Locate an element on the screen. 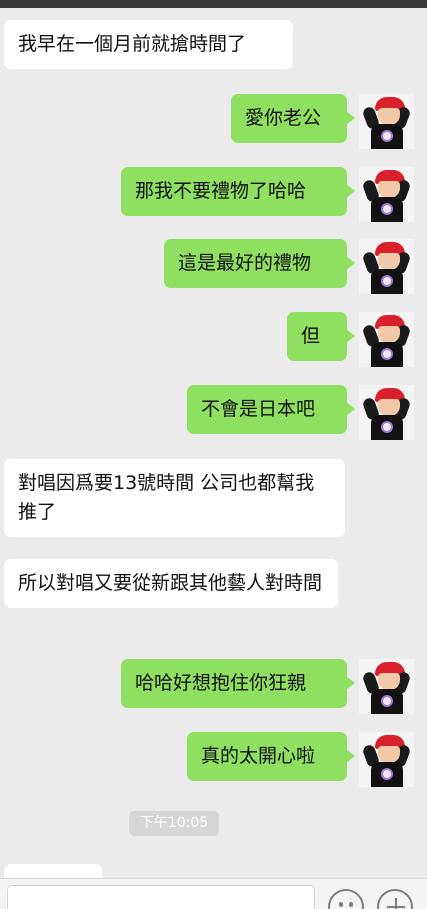 This screenshot has width=427, height=909. message-text: 那我不要禮物了哈哈 is located at coordinates (221, 191).